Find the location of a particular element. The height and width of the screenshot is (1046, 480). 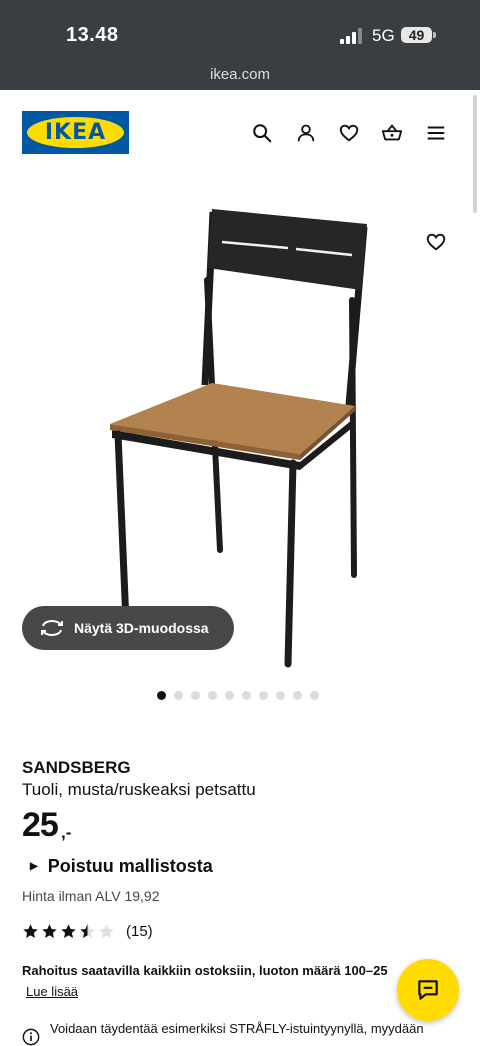

ikea-logo: IKEA is located at coordinates (75, 132).